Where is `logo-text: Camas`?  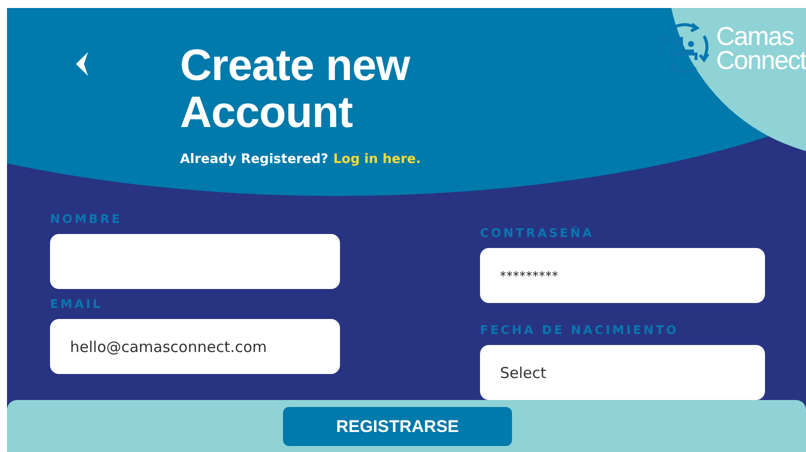 logo-text: Camas is located at coordinates (755, 36).